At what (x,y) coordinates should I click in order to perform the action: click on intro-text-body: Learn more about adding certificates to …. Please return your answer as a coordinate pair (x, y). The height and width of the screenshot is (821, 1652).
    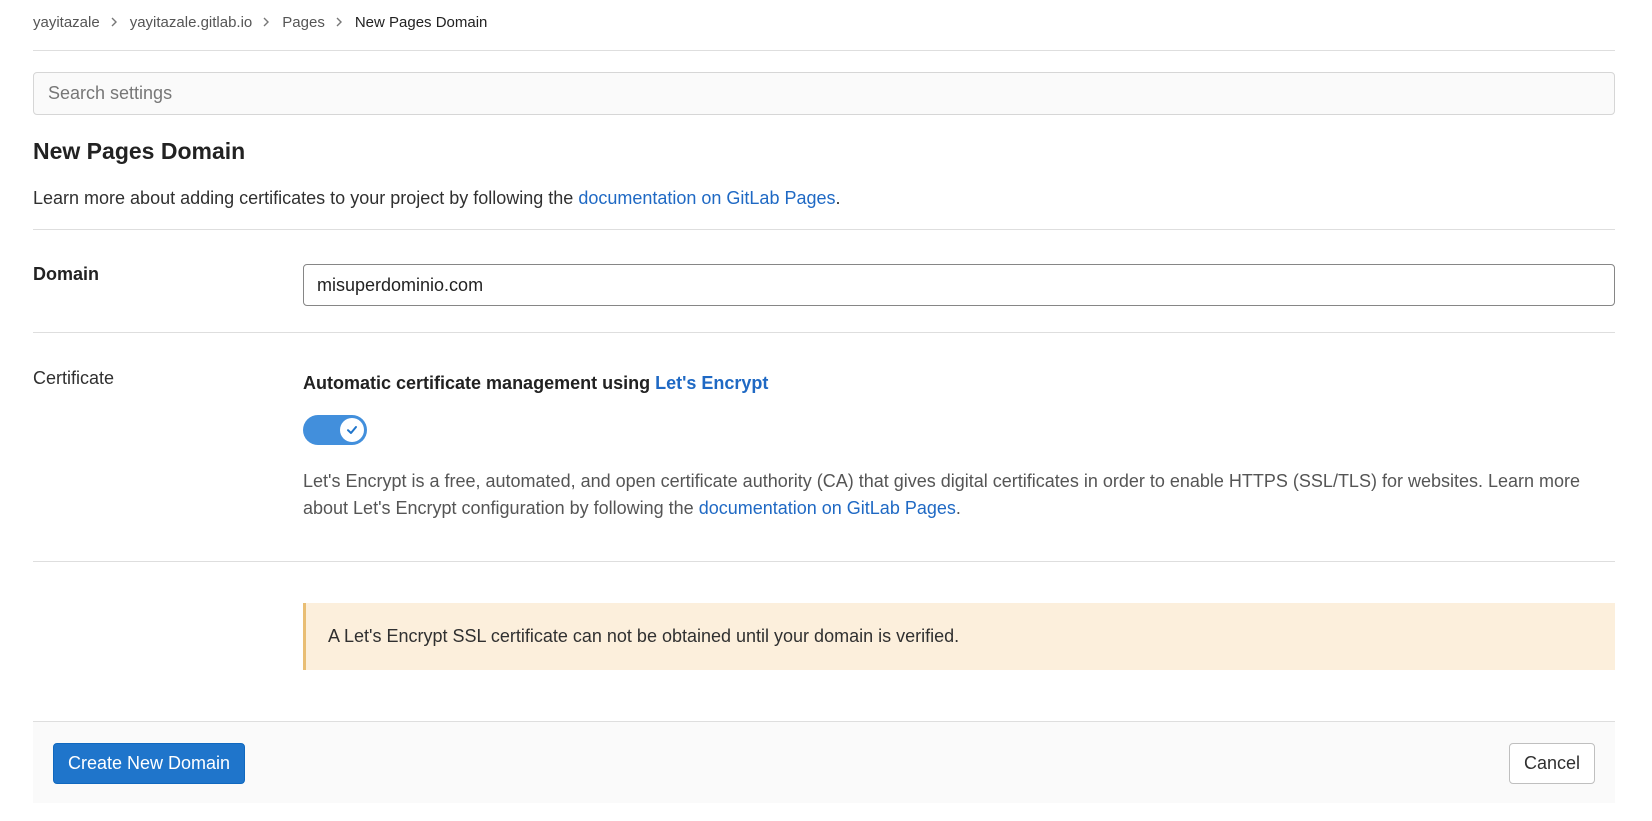
    Looking at the image, I should click on (306, 198).